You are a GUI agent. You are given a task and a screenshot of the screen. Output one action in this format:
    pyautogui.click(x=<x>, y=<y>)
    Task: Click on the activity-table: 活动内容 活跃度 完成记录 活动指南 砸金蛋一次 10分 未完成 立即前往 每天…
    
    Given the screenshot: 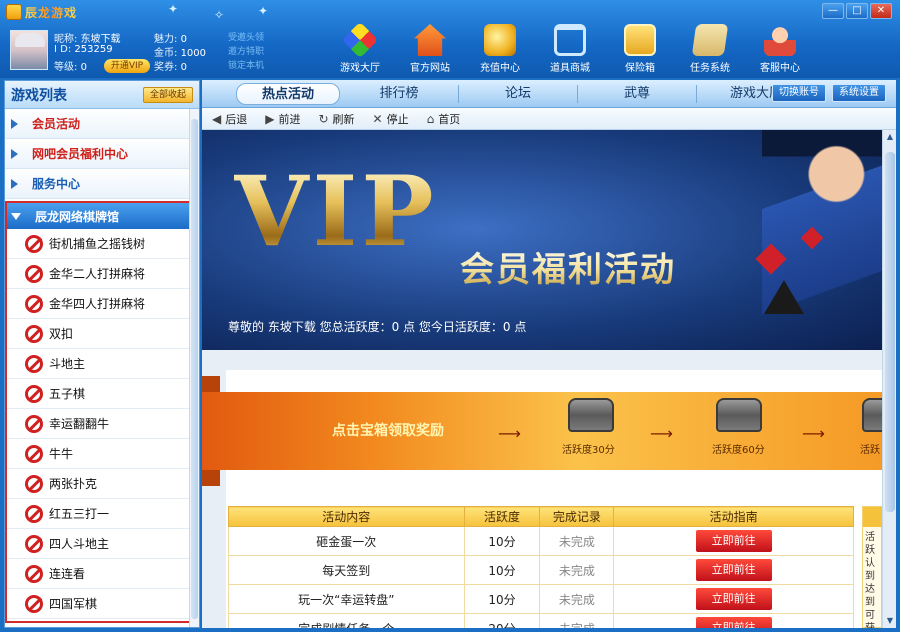 What is the action you would take?
    pyautogui.click(x=541, y=567)
    